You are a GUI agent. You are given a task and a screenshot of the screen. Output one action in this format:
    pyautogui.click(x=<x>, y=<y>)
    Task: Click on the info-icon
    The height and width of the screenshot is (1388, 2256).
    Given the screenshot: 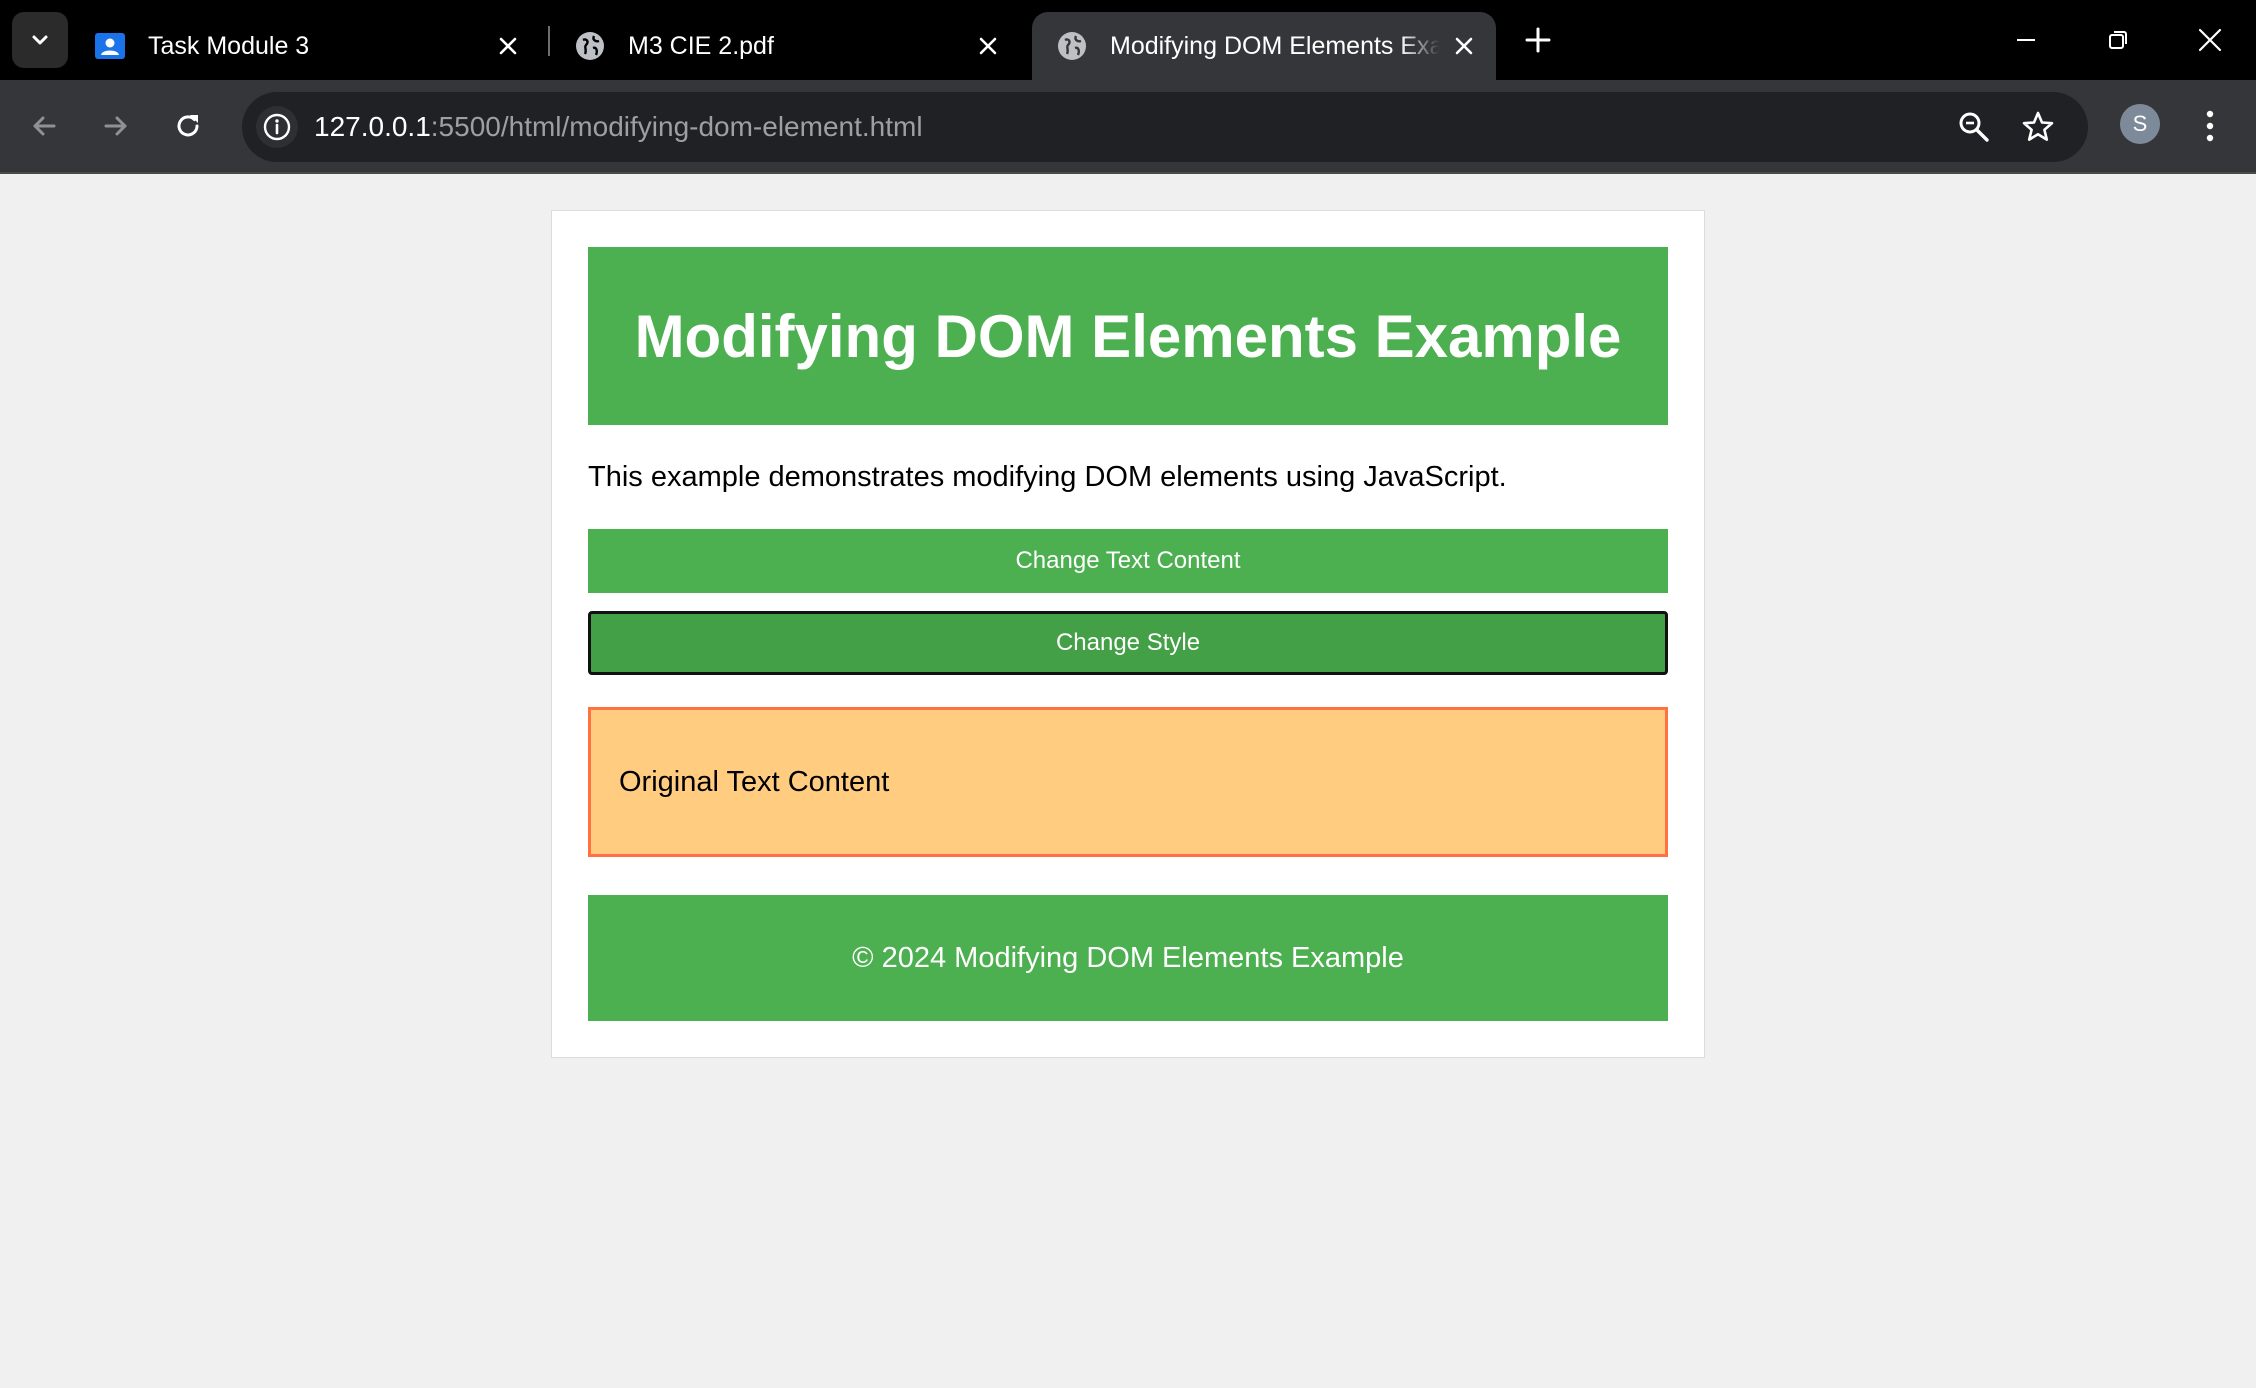 What is the action you would take?
    pyautogui.click(x=277, y=127)
    